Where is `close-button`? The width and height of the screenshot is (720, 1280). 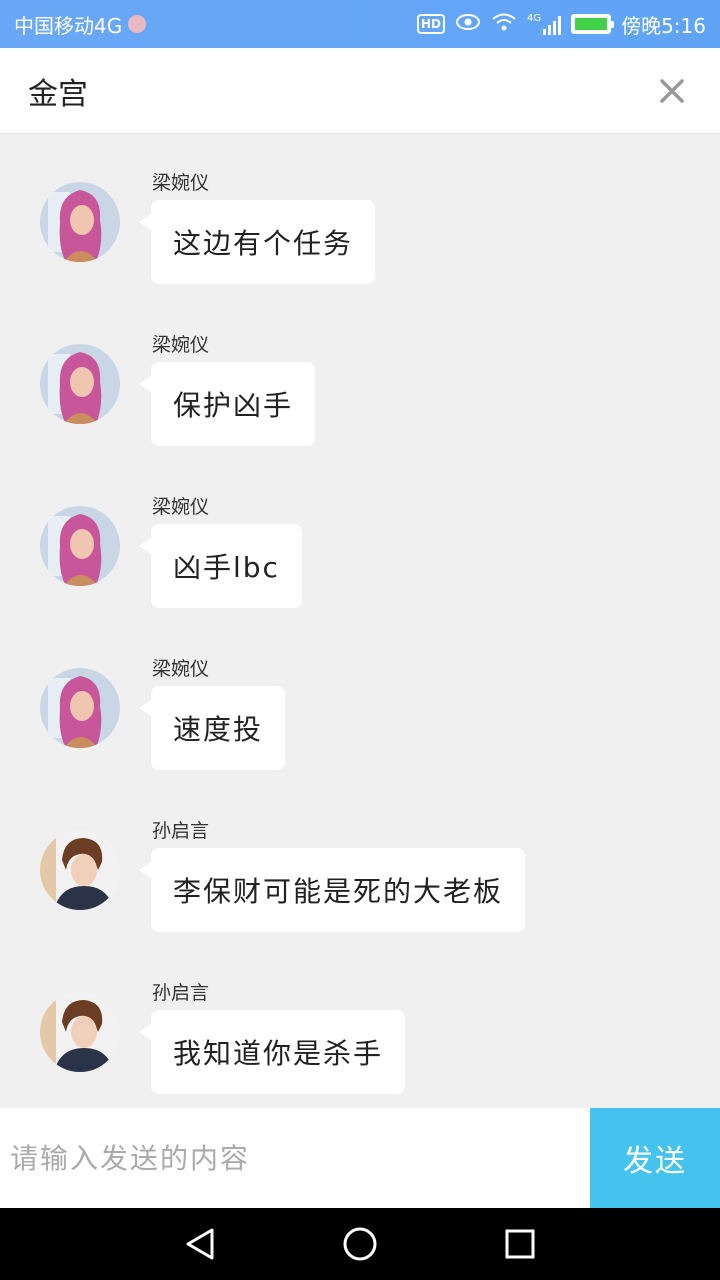 close-button is located at coordinates (672, 91).